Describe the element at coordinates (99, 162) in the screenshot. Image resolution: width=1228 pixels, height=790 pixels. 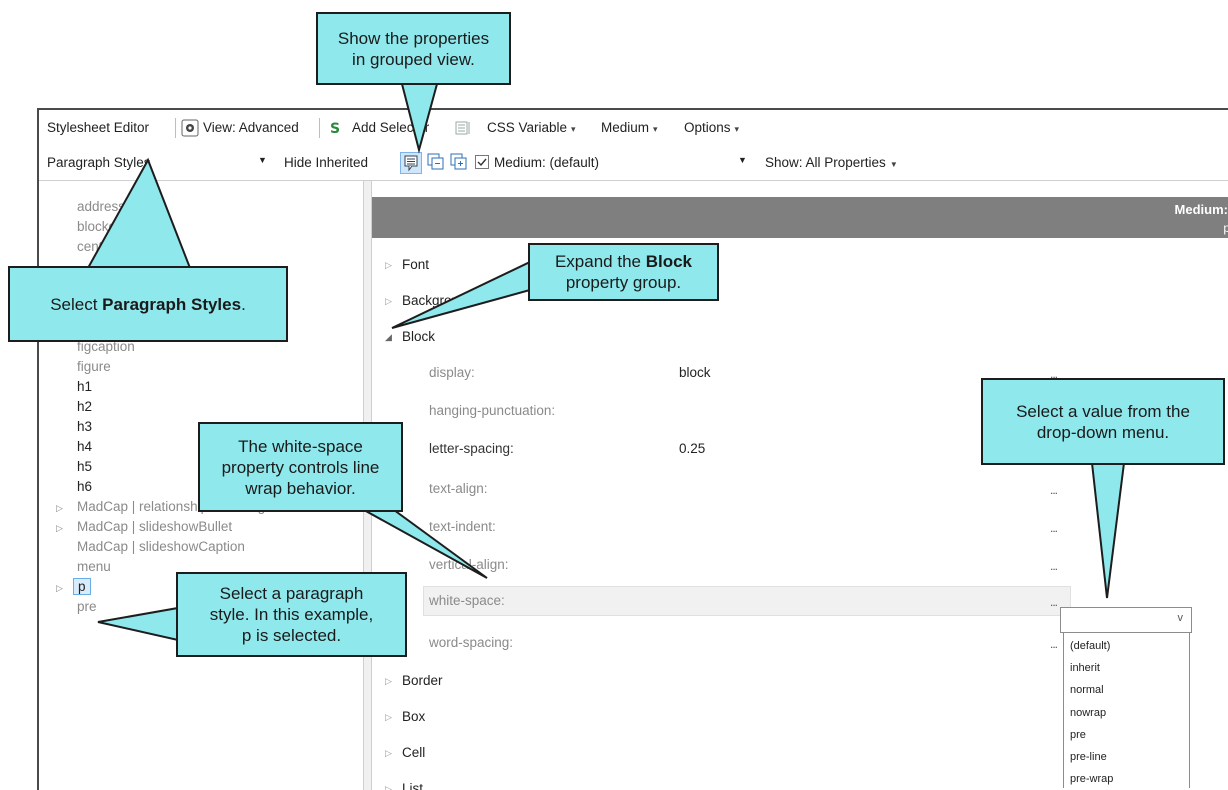
I see `style-type-select: Paragraph Styles` at that location.